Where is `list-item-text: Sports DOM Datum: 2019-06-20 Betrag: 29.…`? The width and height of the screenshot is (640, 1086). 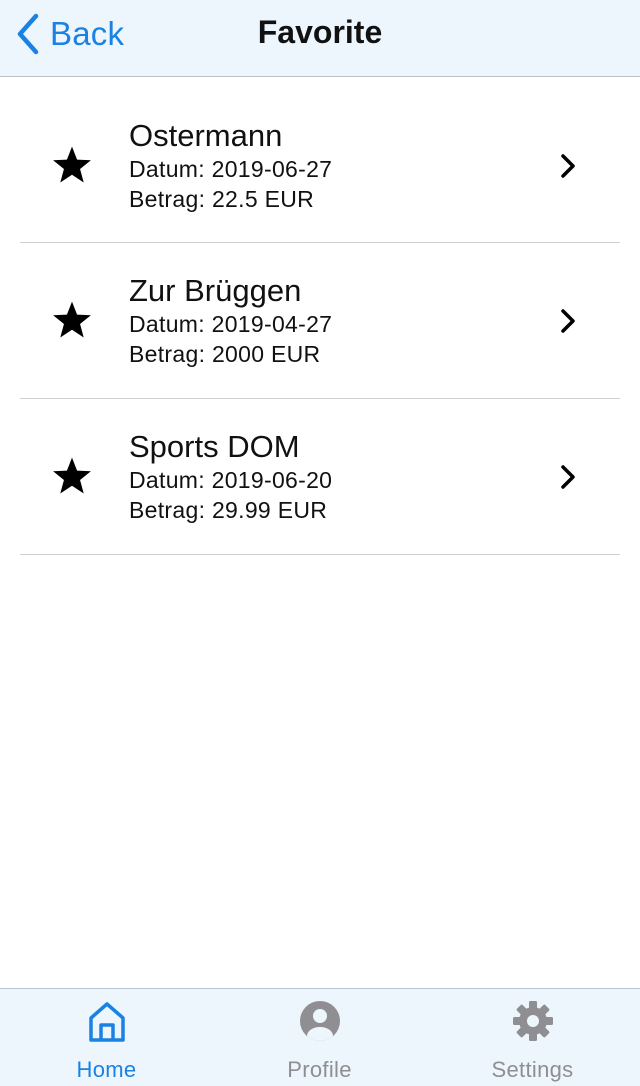
list-item-text: Sports DOM Datum: 2019-06-20 Betrag: 29.… is located at coordinates (230, 477).